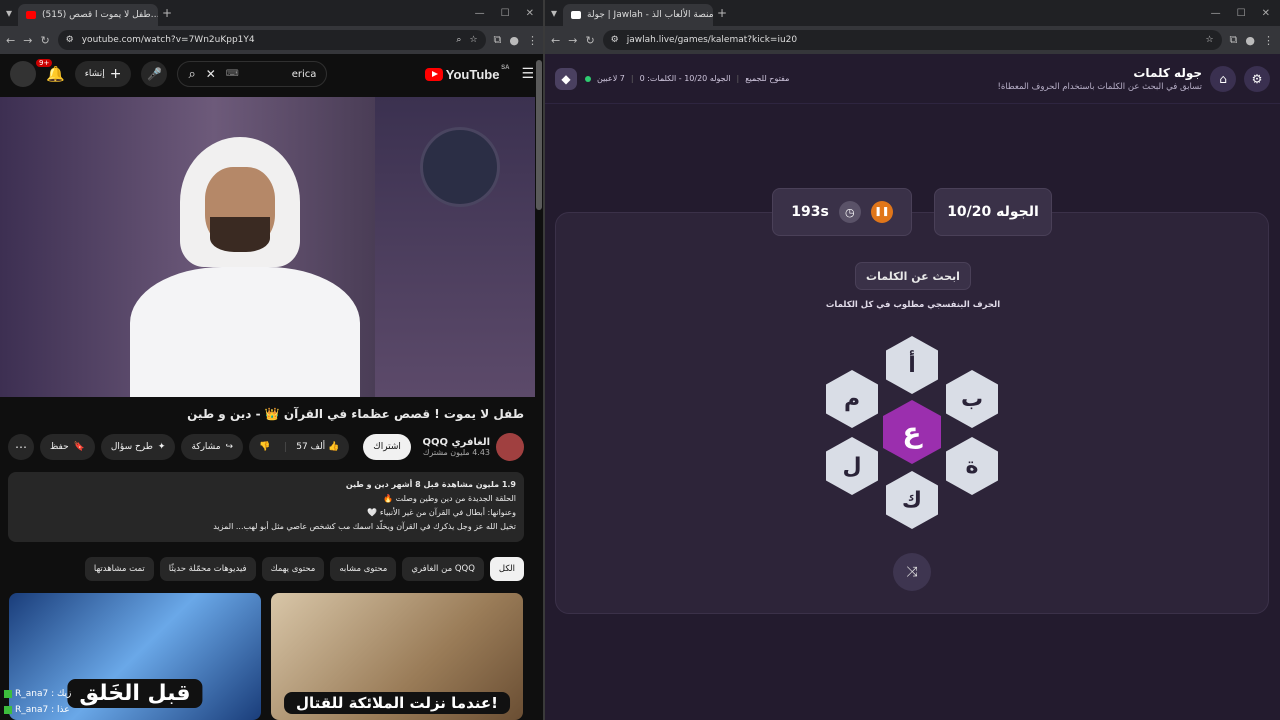  I want to click on channel-avatar, so click(510, 447).